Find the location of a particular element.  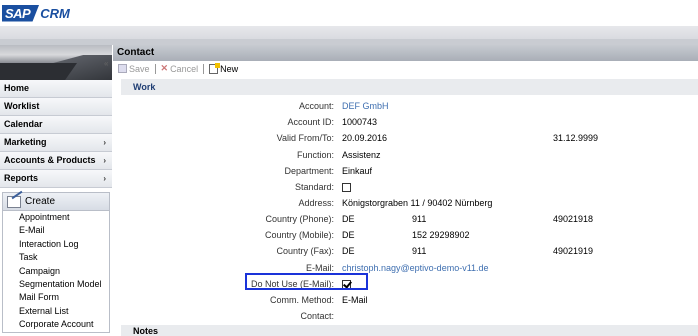

field-value: Einkauf is located at coordinates (357, 171).